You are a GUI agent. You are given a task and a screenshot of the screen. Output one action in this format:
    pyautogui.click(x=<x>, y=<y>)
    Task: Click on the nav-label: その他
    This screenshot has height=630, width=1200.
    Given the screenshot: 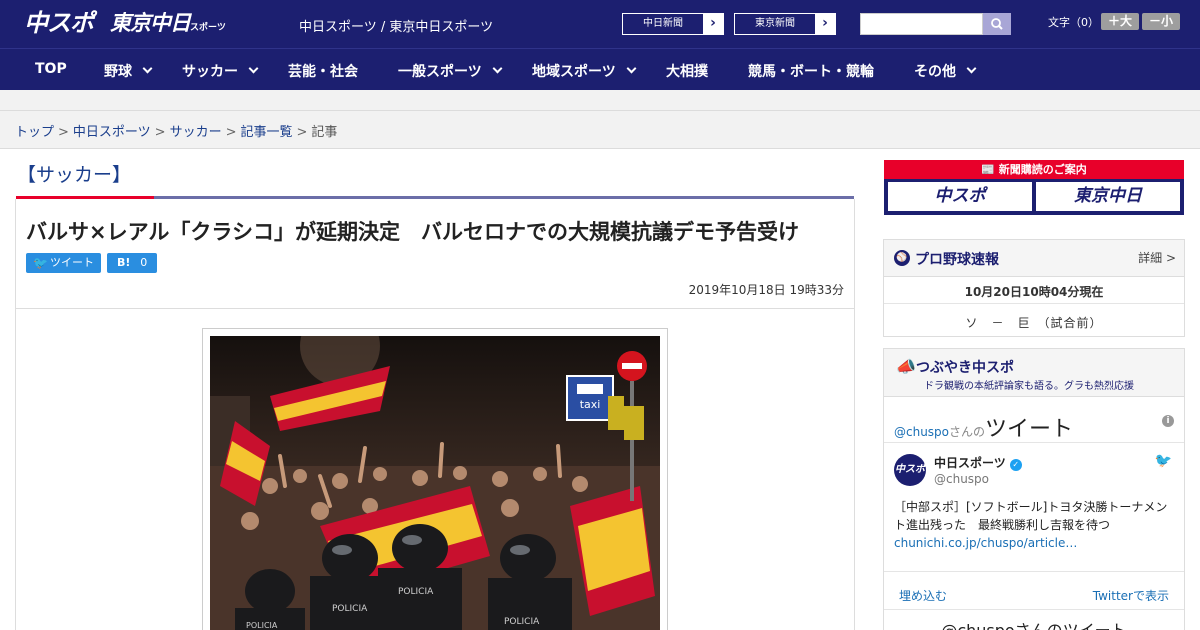 What is the action you would take?
    pyautogui.click(x=935, y=72)
    